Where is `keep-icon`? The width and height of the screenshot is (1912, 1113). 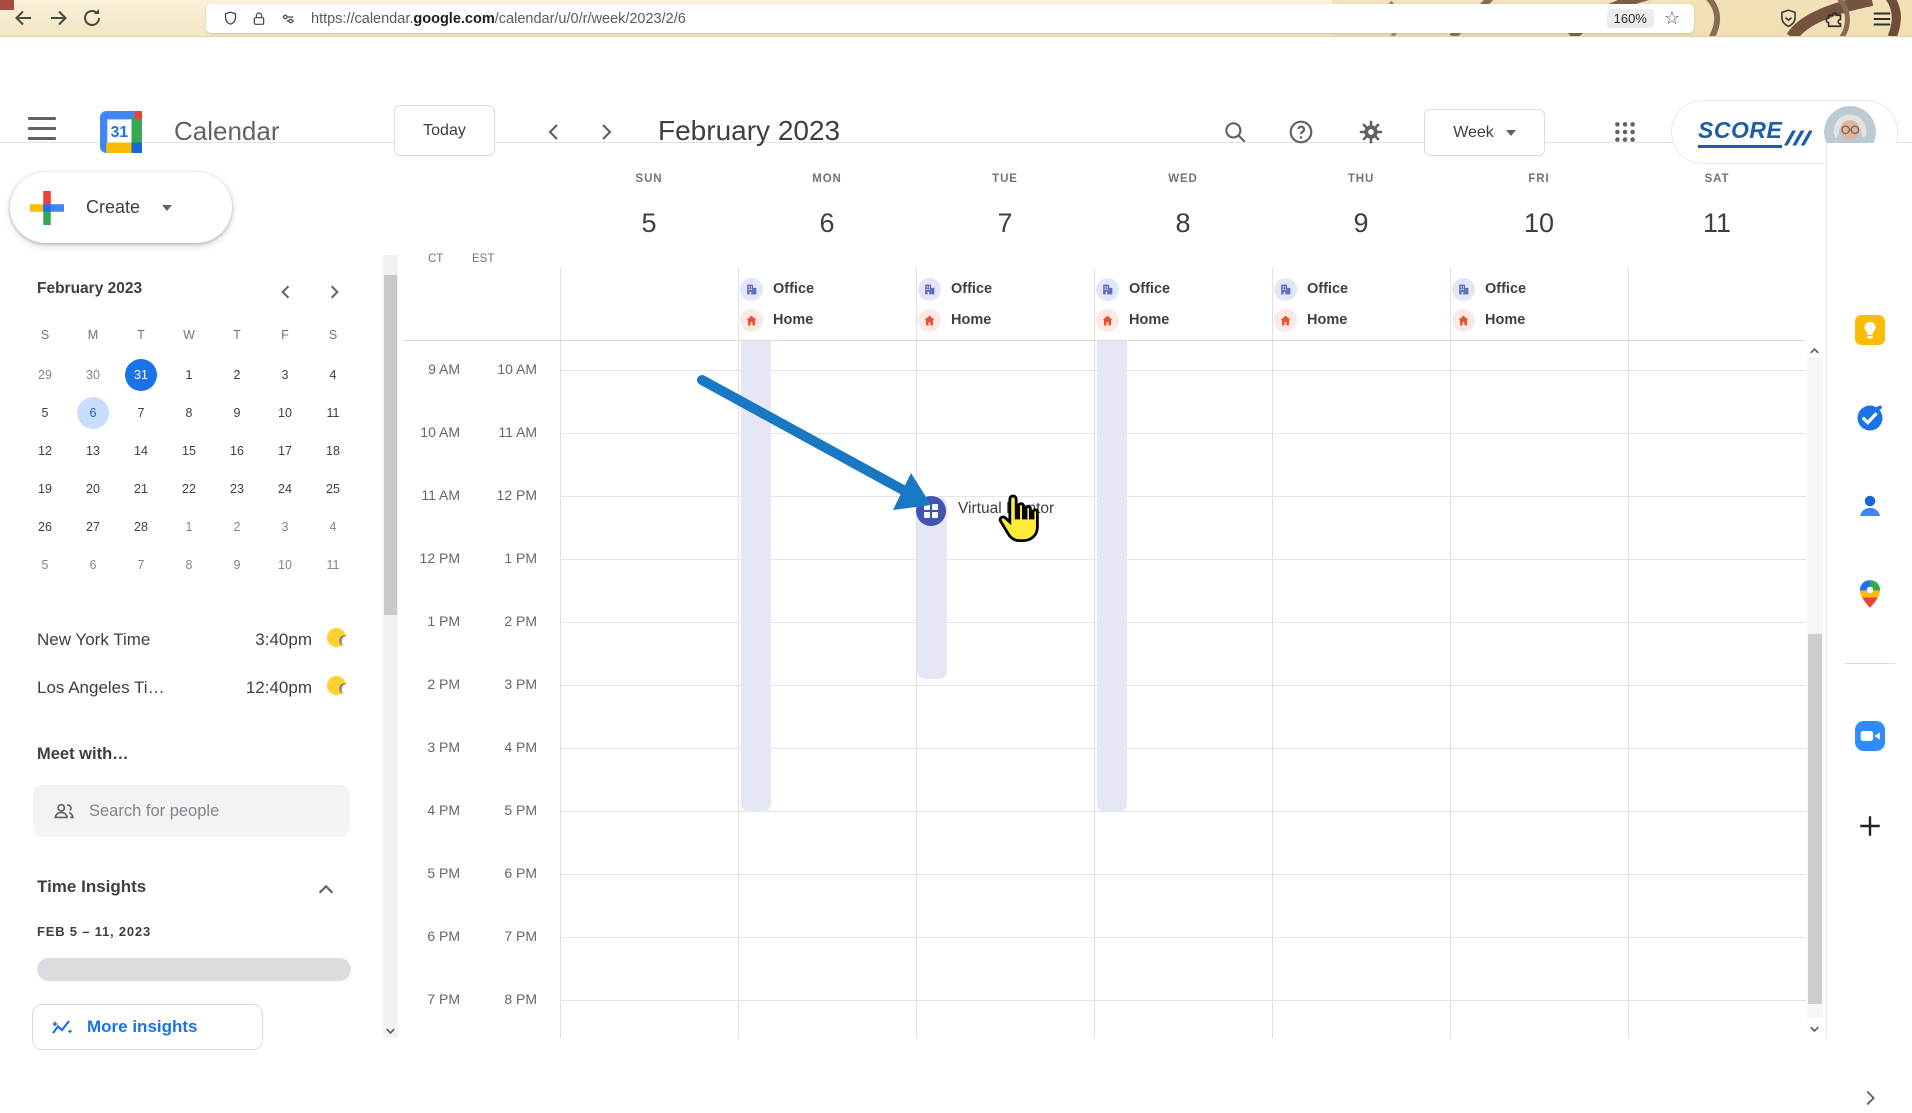 keep-icon is located at coordinates (1870, 330).